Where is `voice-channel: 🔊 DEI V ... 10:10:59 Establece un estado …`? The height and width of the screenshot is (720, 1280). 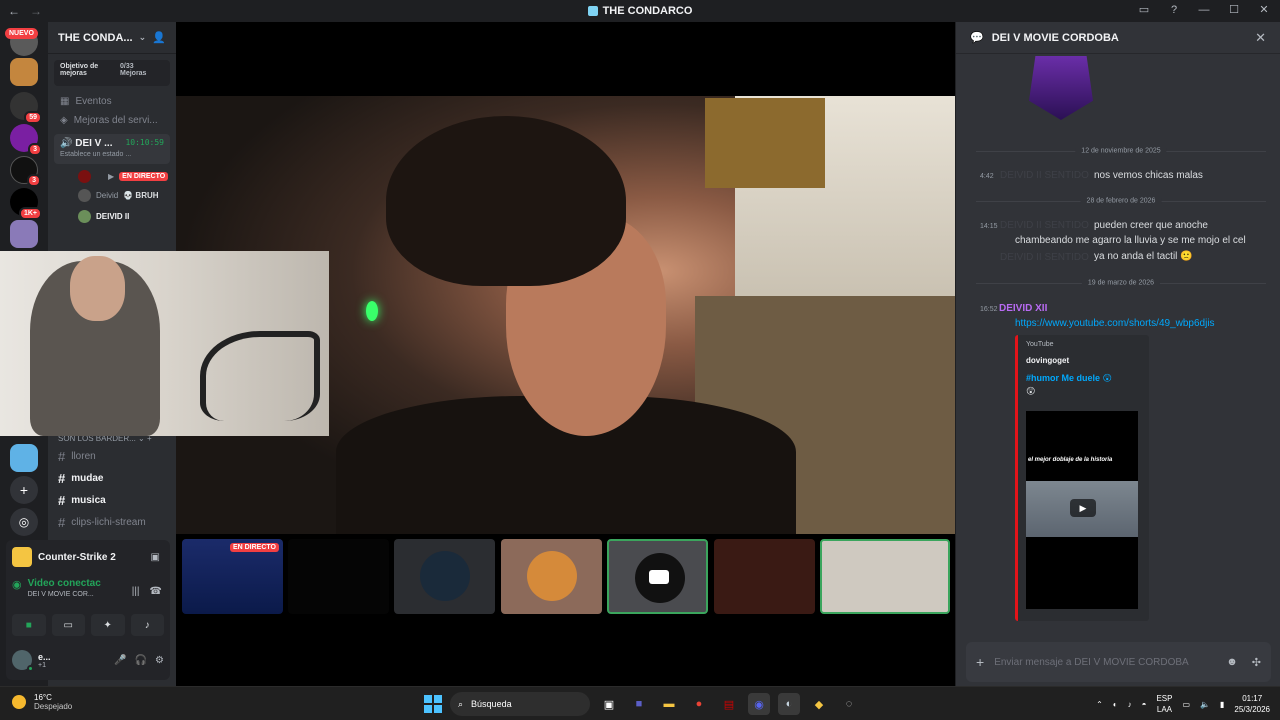
voice-channel: 🔊 DEI V ... 10:10:59 Establece un estado … is located at coordinates (112, 149).